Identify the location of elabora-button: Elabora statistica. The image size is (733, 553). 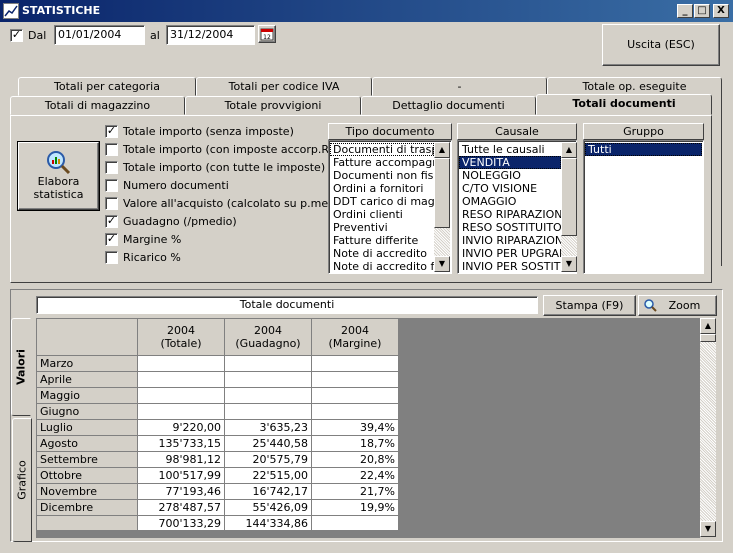
(58, 176).